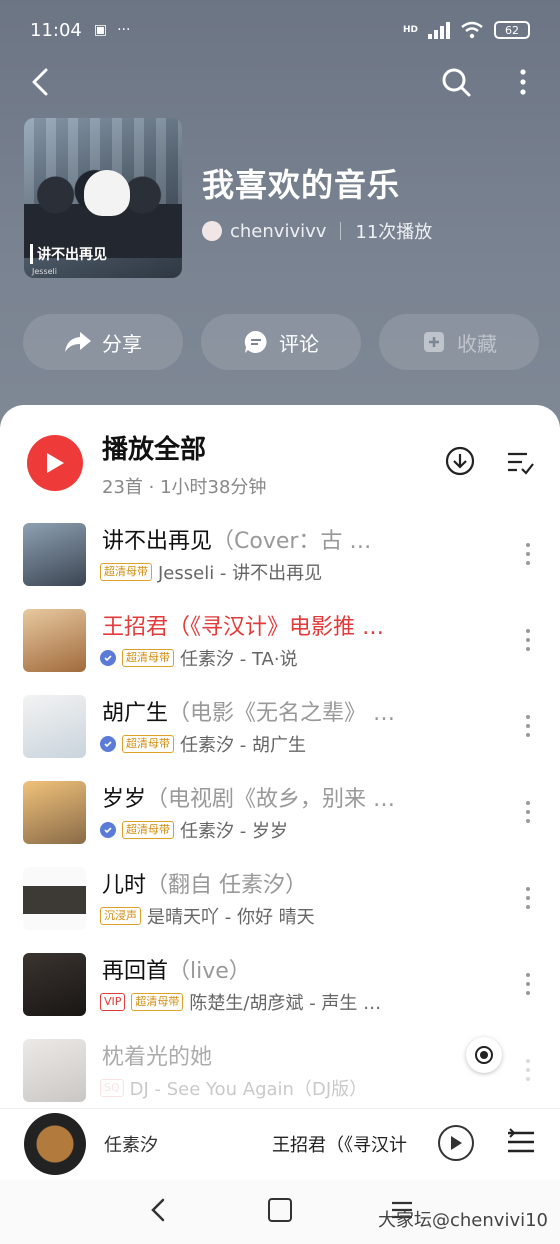 Image resolution: width=560 pixels, height=1244 pixels. I want to click on song-row: 王招君（《寻汉计》电影推 … 超清母带 任素汐 - TA·说, so click(280, 640).